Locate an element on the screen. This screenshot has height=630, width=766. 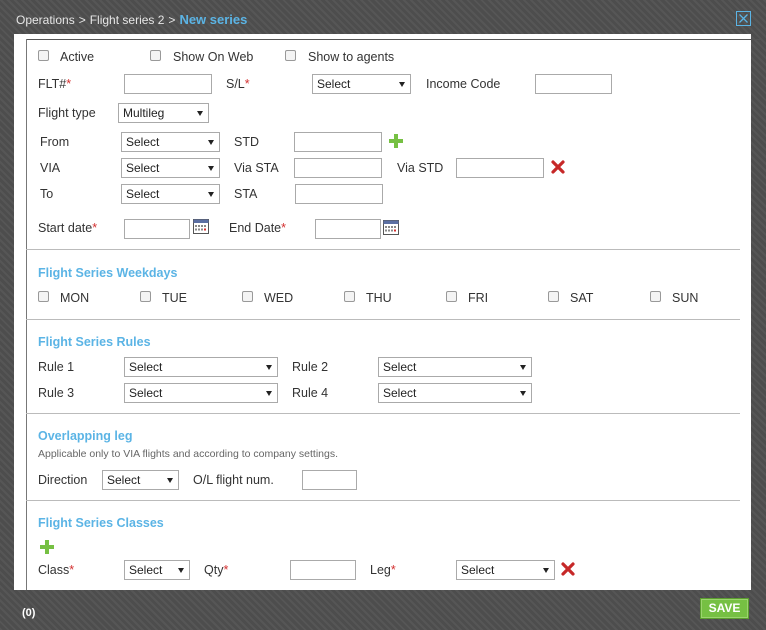
rule2-select-value: Select is located at coordinates (400, 367).